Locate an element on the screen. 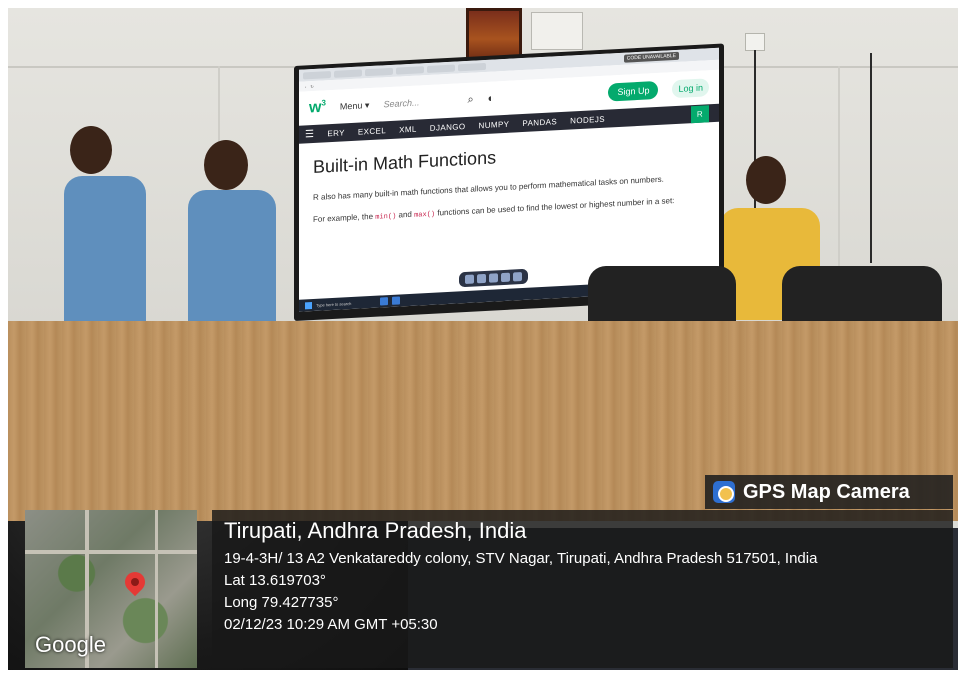 This screenshot has width=965, height=678. code-unavailable-badge: CODE UNAVAILABLE is located at coordinates (651, 57).